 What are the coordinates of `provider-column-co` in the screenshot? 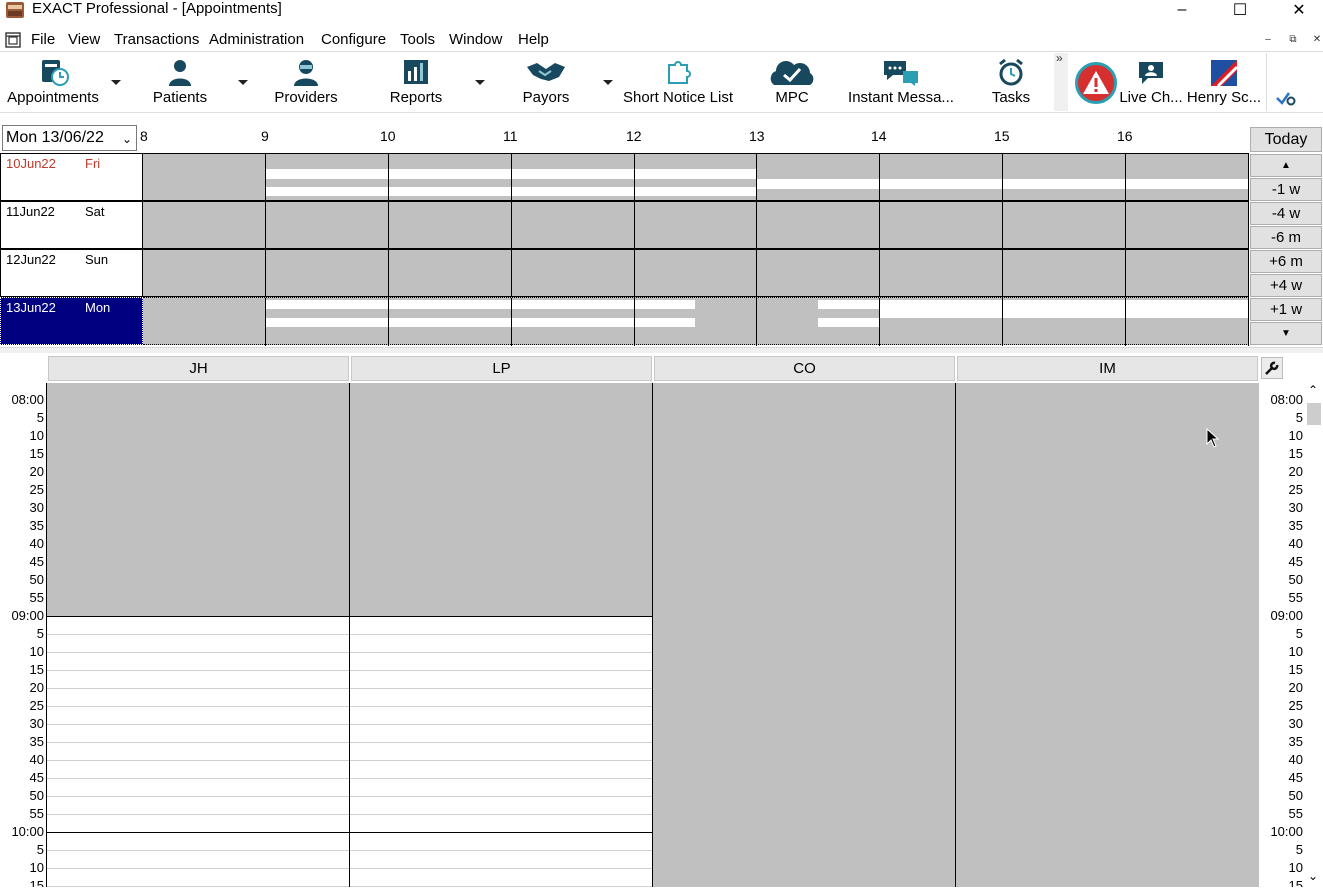 It's located at (804, 635).